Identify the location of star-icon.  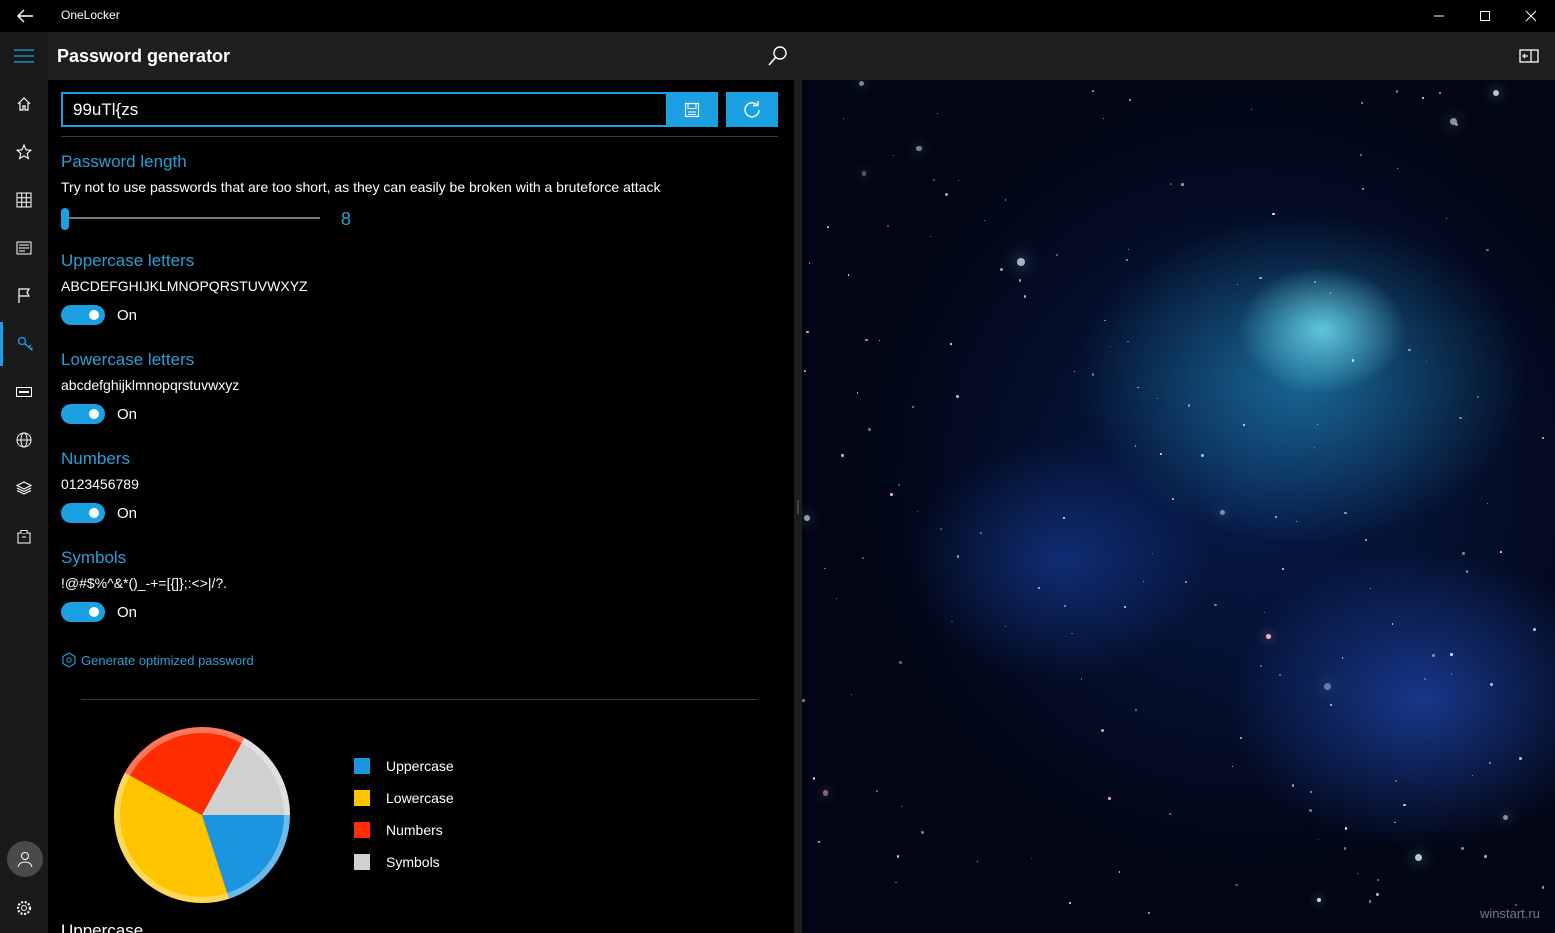
(24, 152).